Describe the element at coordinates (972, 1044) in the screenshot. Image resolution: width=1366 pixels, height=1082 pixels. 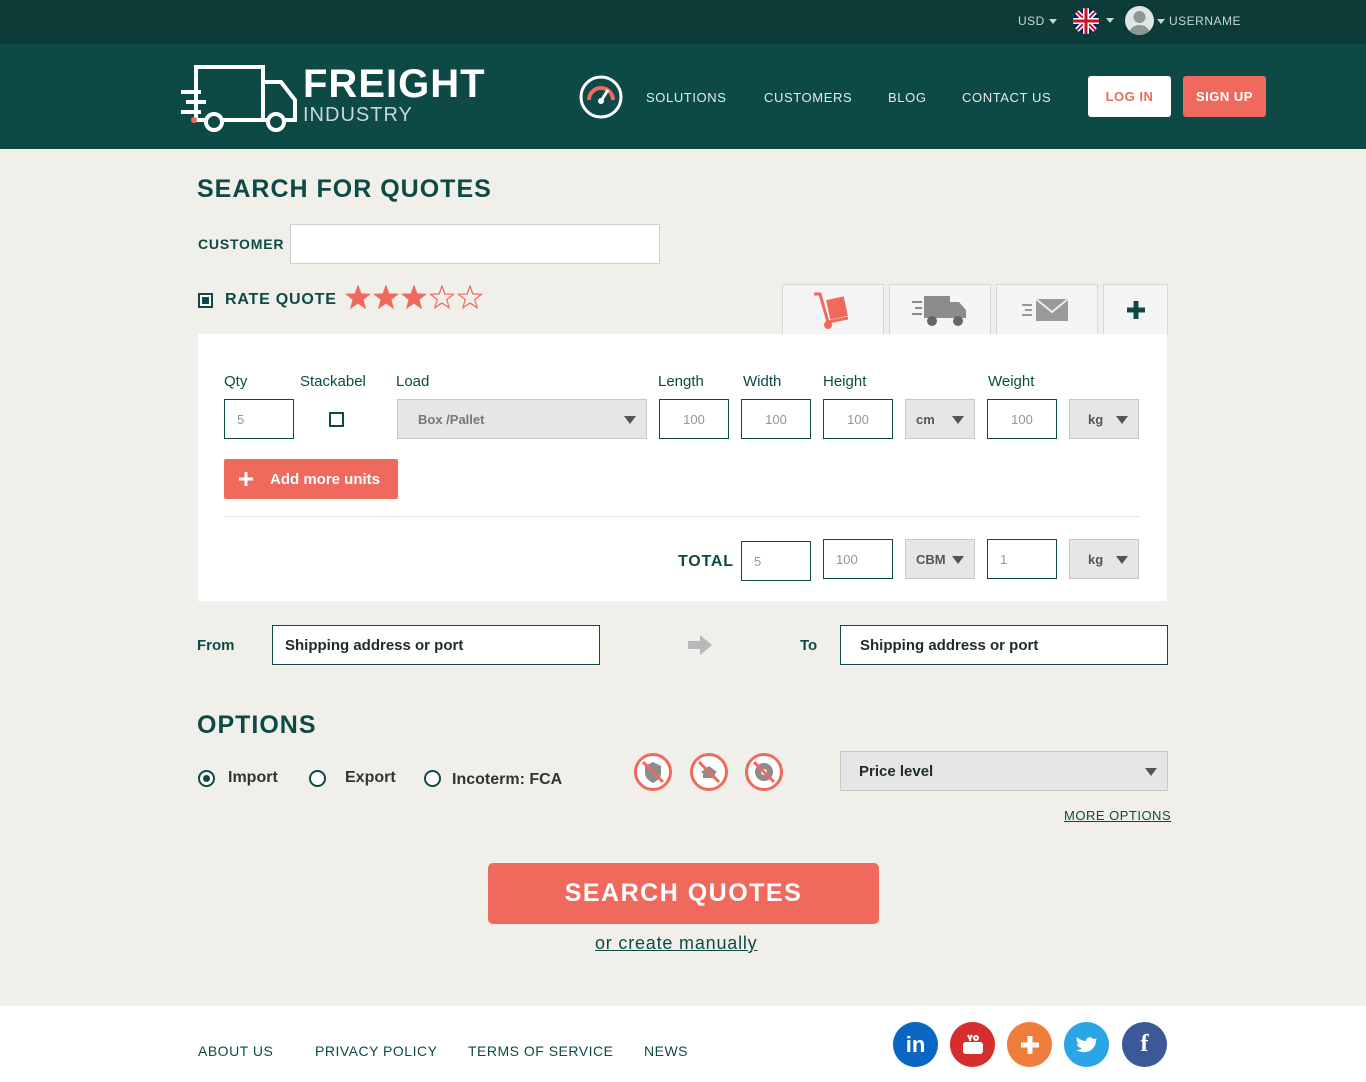
I see `youtube-icon` at that location.